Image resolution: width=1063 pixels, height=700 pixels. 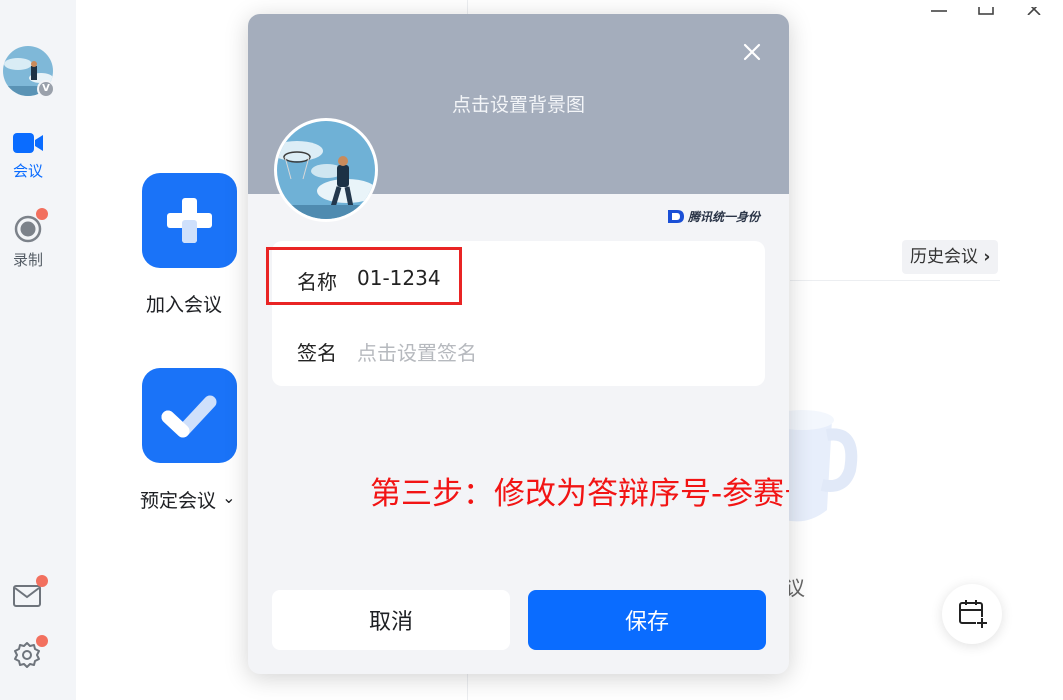 What do you see at coordinates (184, 305) in the screenshot?
I see `join-meeting-label: 加入会议` at bounding box center [184, 305].